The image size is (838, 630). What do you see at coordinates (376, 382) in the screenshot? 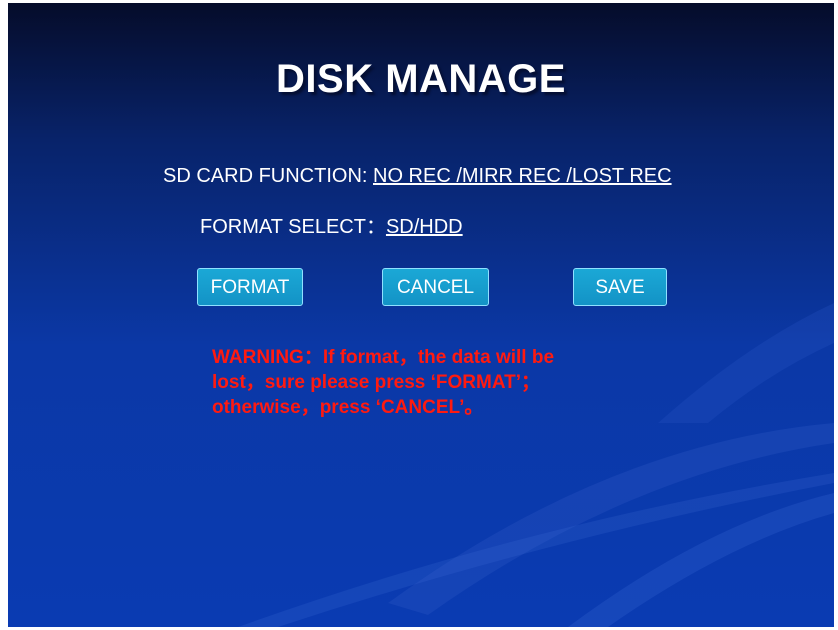
I see `warning-line-2: lost，sure please press ‘FORMAT’；` at bounding box center [376, 382].